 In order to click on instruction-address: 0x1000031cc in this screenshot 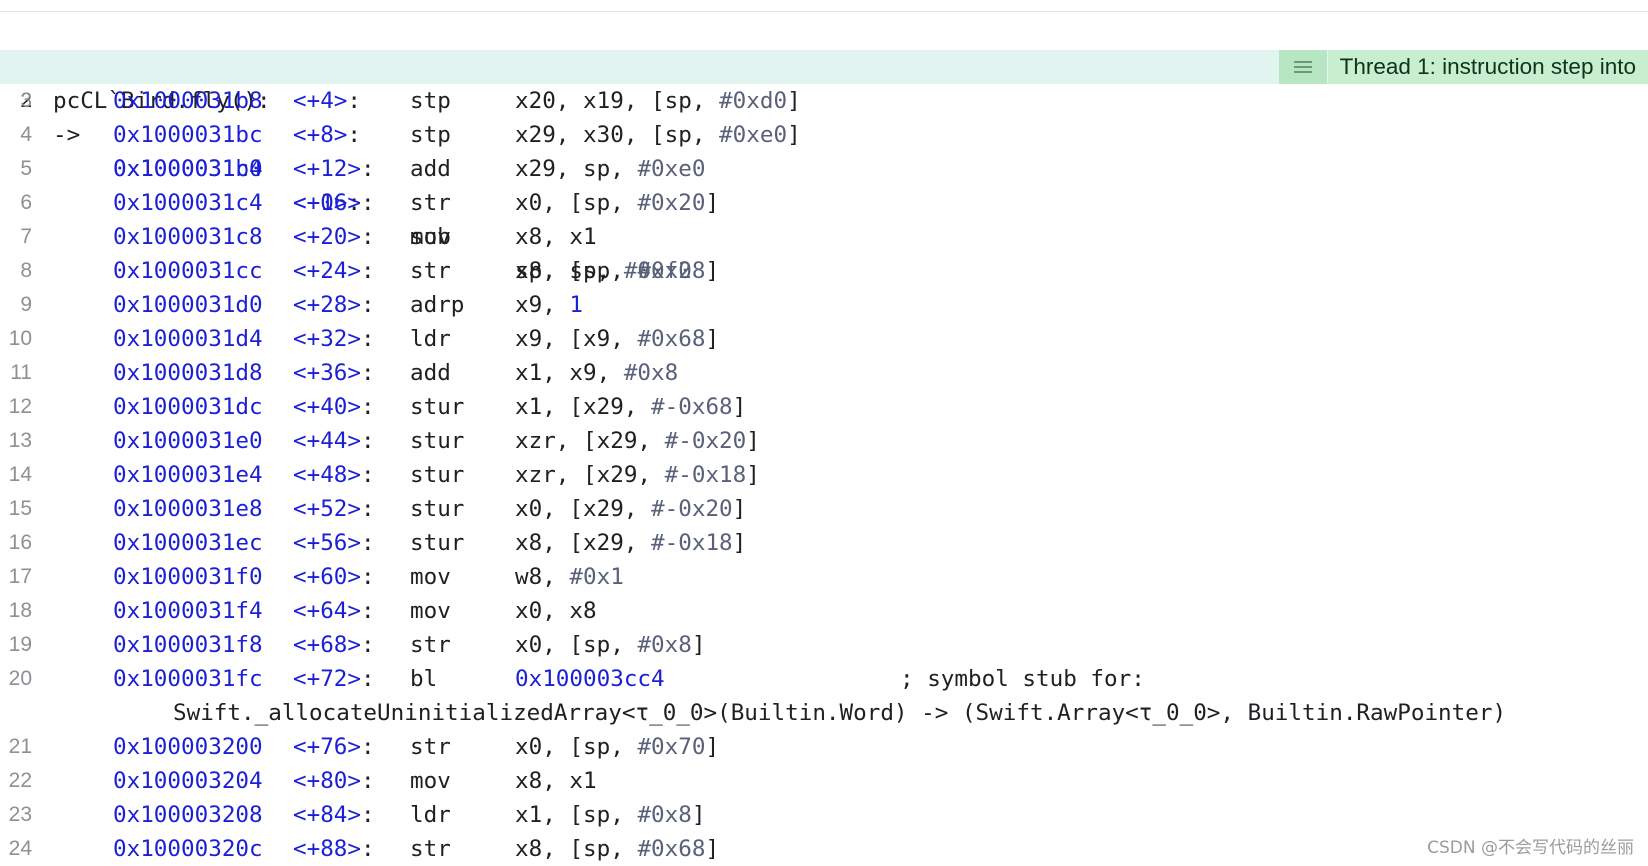, I will do `click(188, 271)`.